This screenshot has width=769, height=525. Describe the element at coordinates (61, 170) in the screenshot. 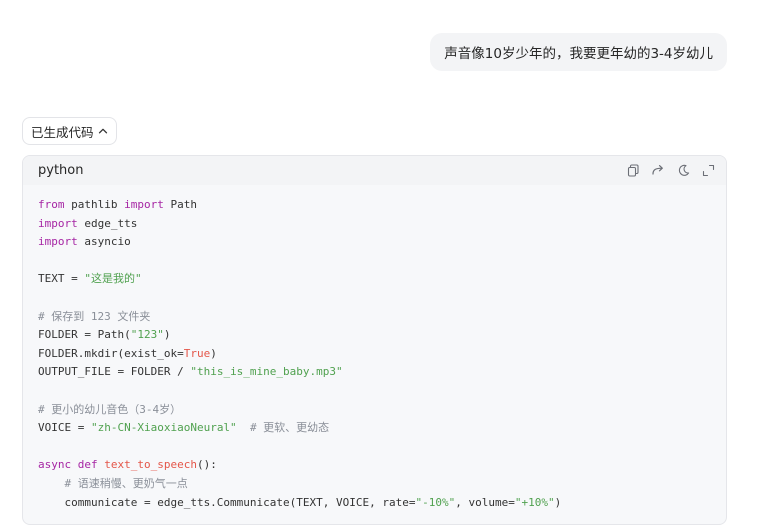

I see `code-language-label: python` at that location.